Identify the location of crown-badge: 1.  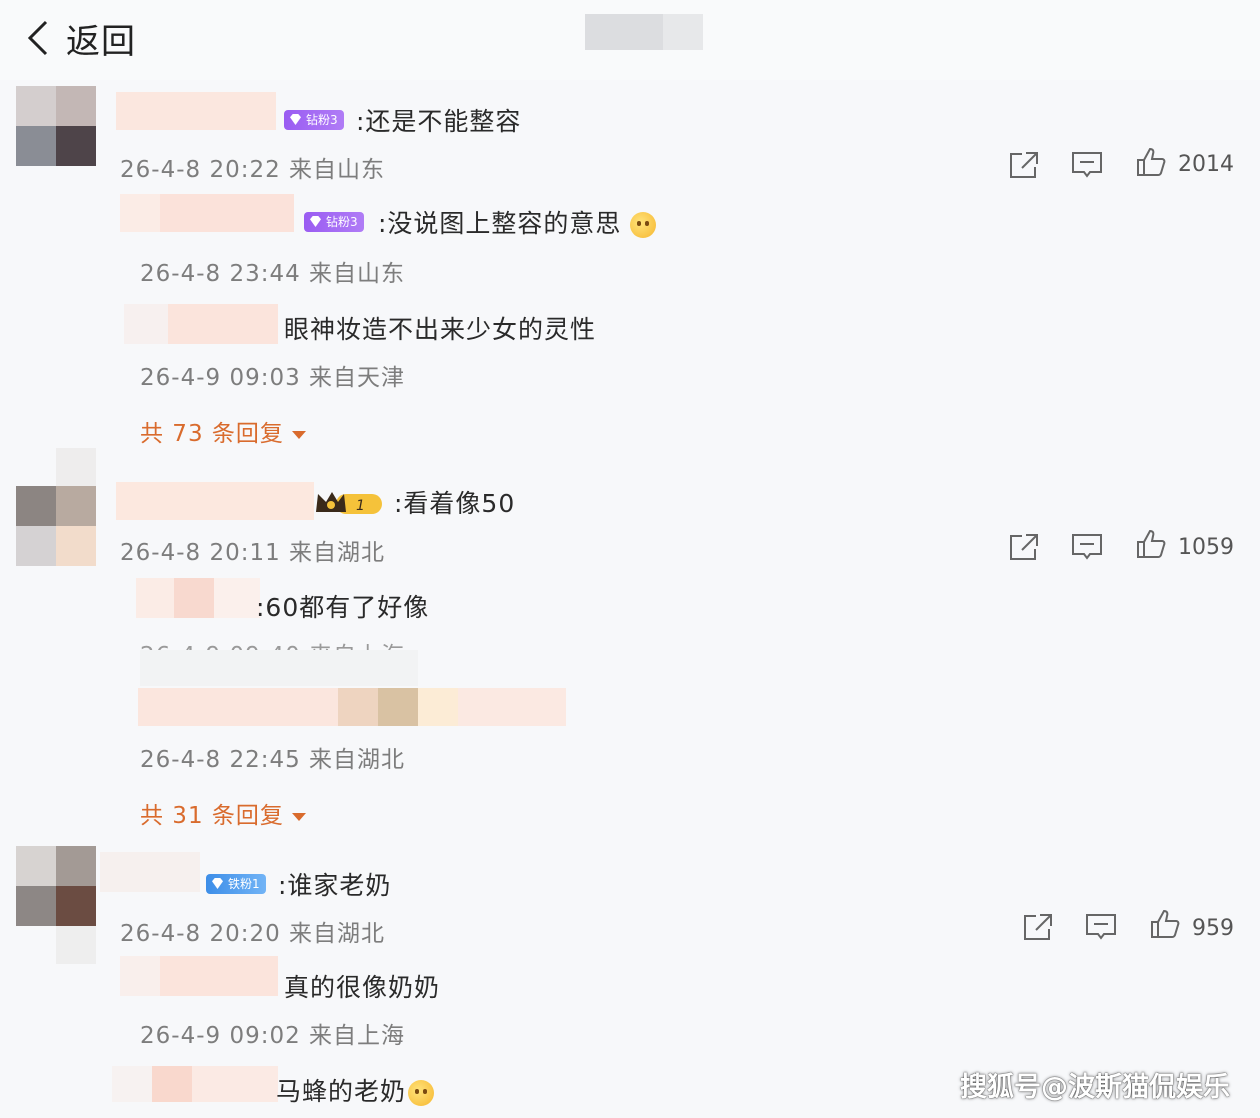
(352, 501).